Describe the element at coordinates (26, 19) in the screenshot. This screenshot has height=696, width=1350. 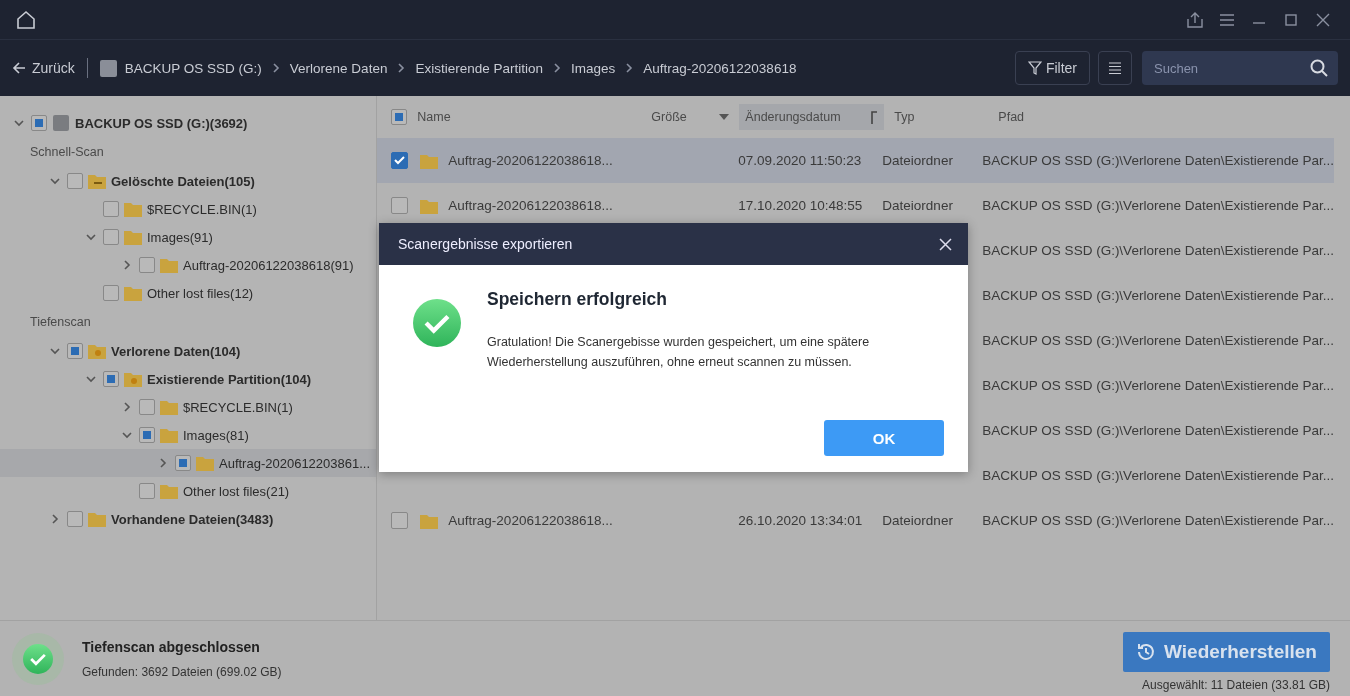
I see `home-icon` at that location.